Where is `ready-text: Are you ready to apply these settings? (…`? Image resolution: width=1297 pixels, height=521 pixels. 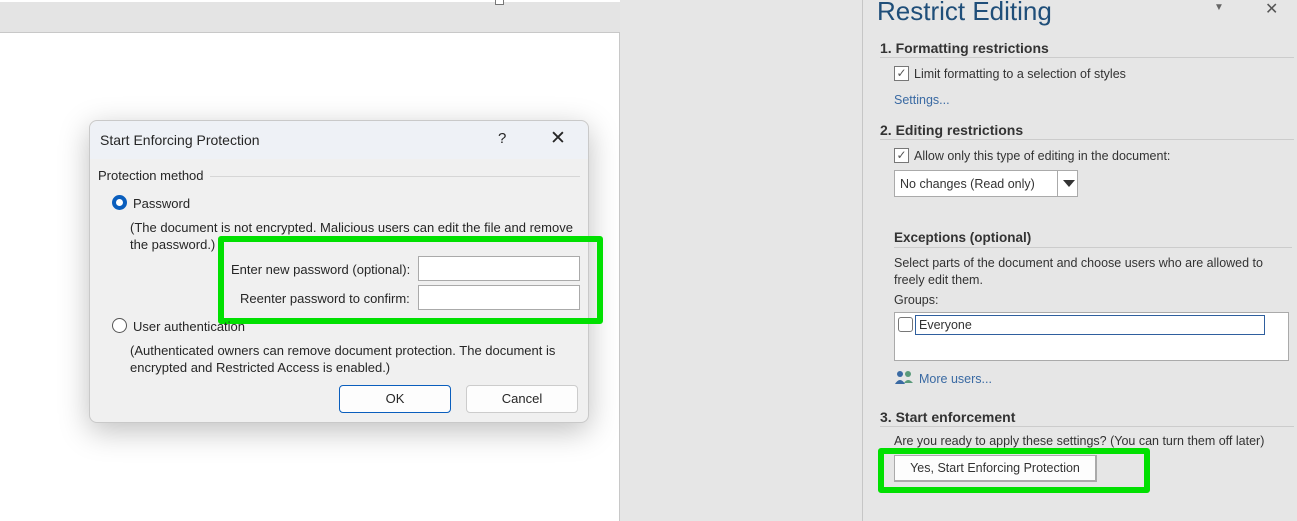
ready-text: Are you ready to apply these settings? (… is located at coordinates (1079, 441).